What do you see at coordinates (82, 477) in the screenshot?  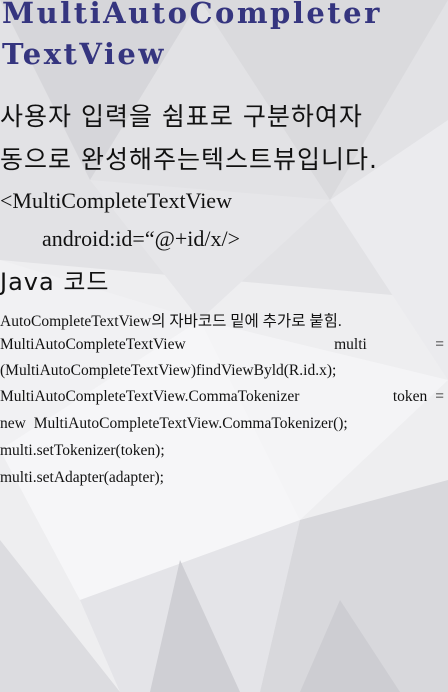 I see `code-line-6: multi.setAdapter(adapter);` at bounding box center [82, 477].